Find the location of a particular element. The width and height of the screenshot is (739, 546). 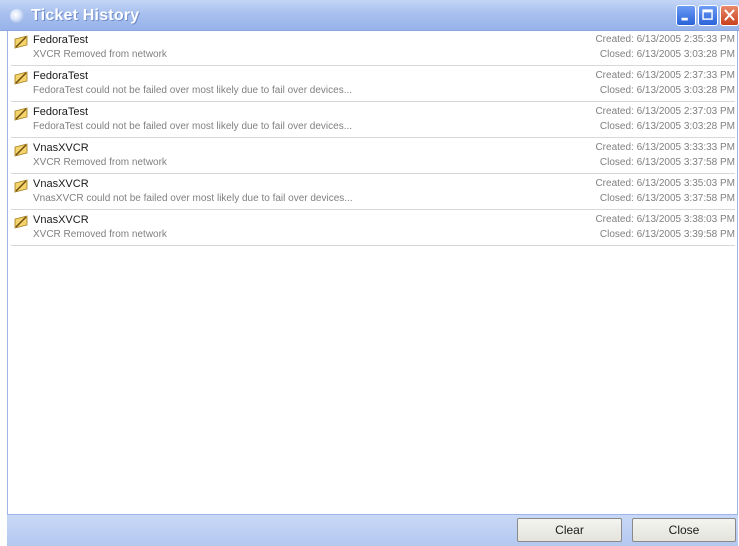

close-window-button is located at coordinates (729, 15).